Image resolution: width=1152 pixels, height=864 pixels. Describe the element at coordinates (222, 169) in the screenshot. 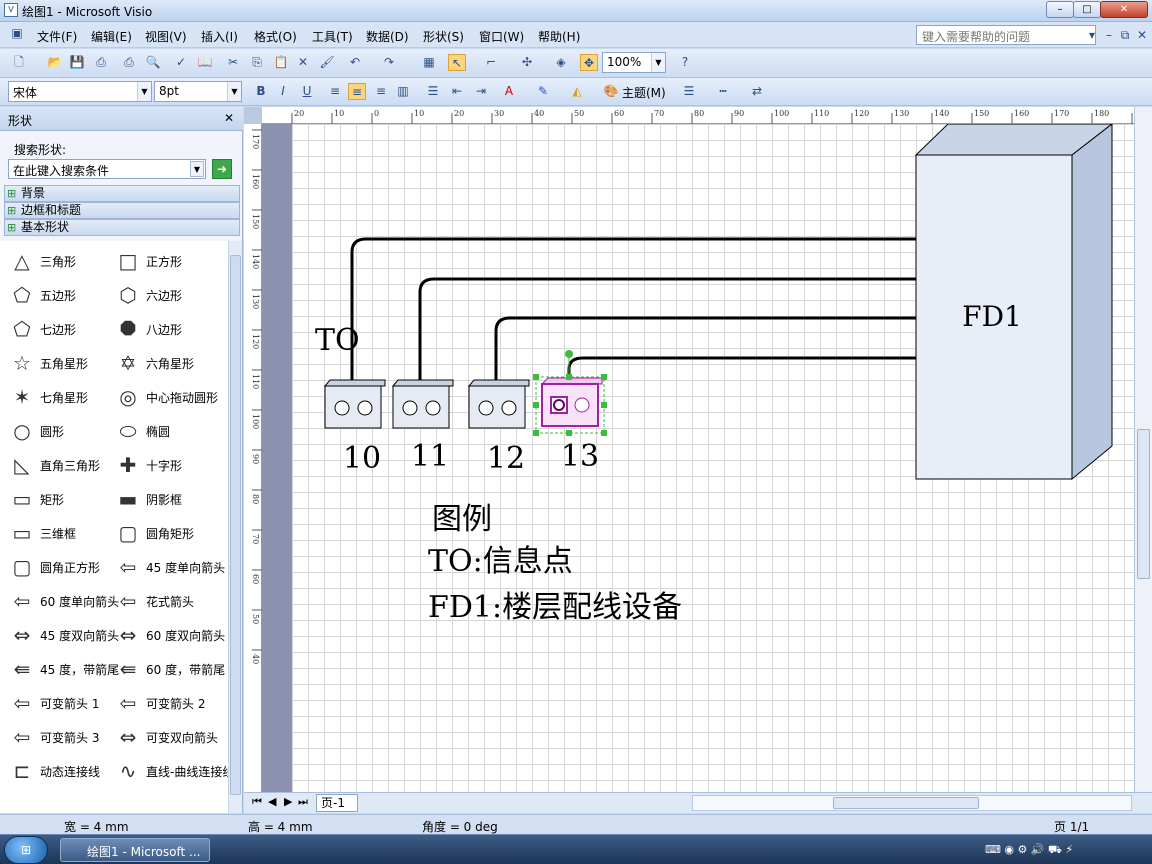

I see `search-go-button: ➜` at that location.